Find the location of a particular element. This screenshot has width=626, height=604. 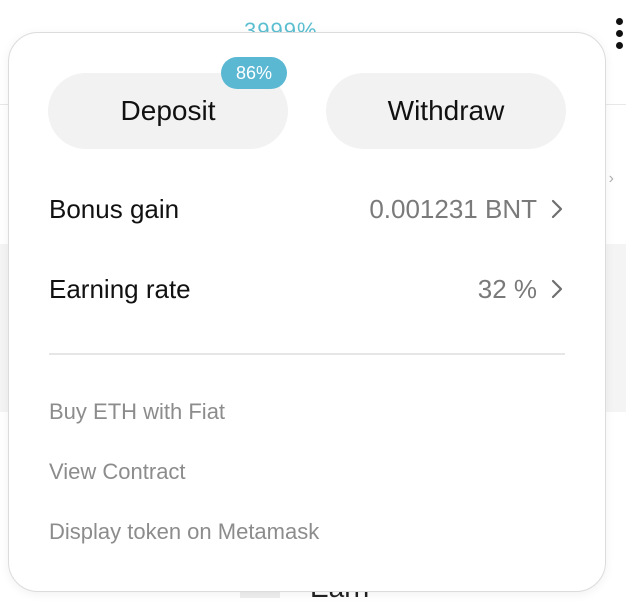

popover-divider is located at coordinates (307, 354).